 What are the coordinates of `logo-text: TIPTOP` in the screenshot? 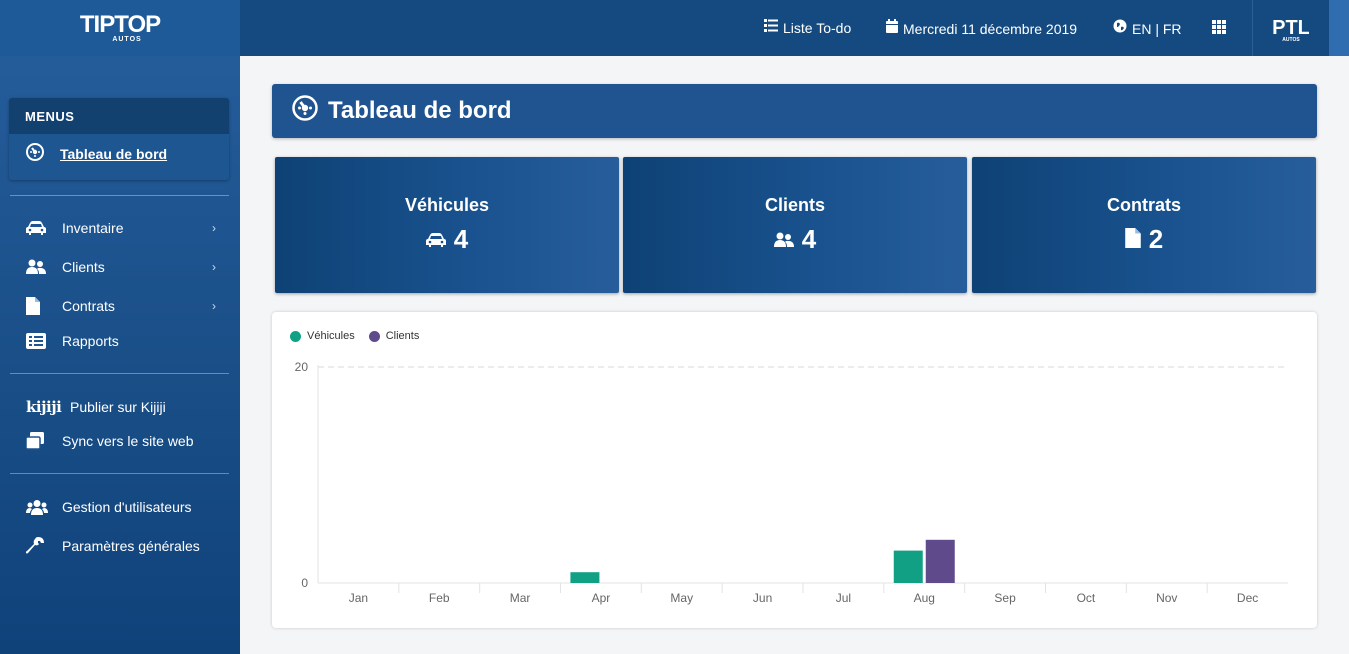 It's located at (120, 24).